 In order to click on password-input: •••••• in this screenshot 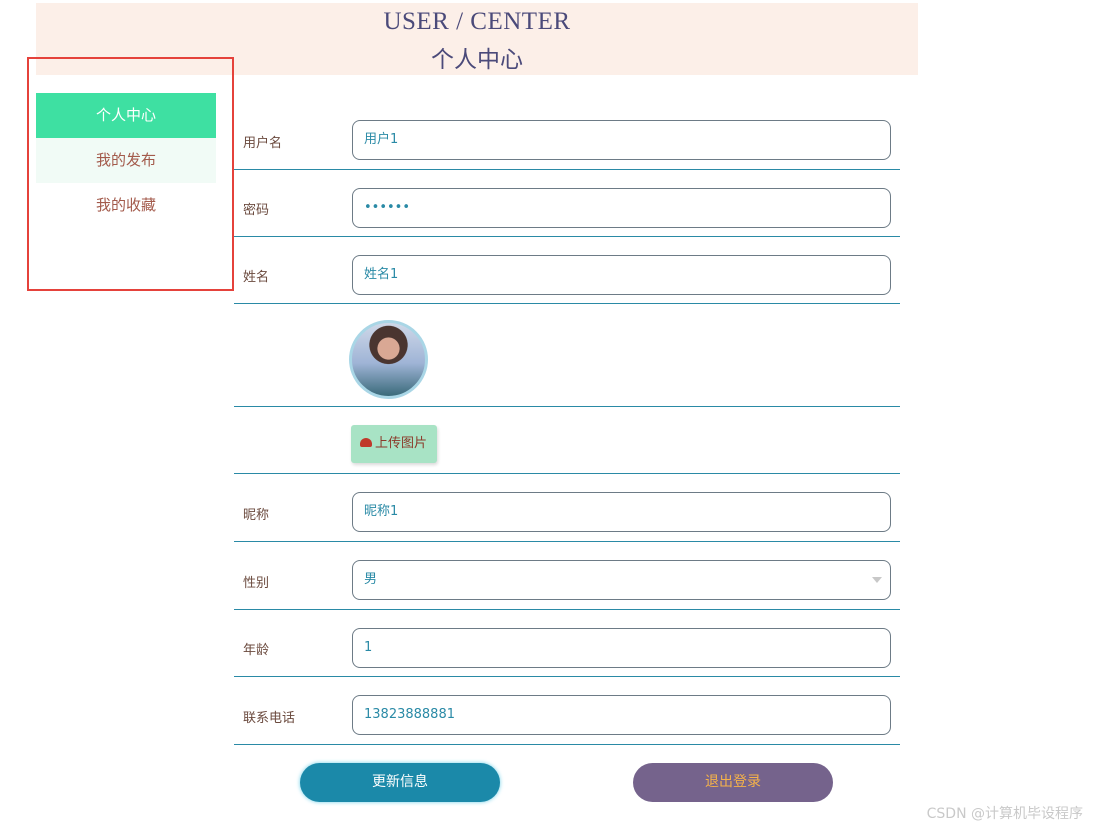, I will do `click(621, 208)`.